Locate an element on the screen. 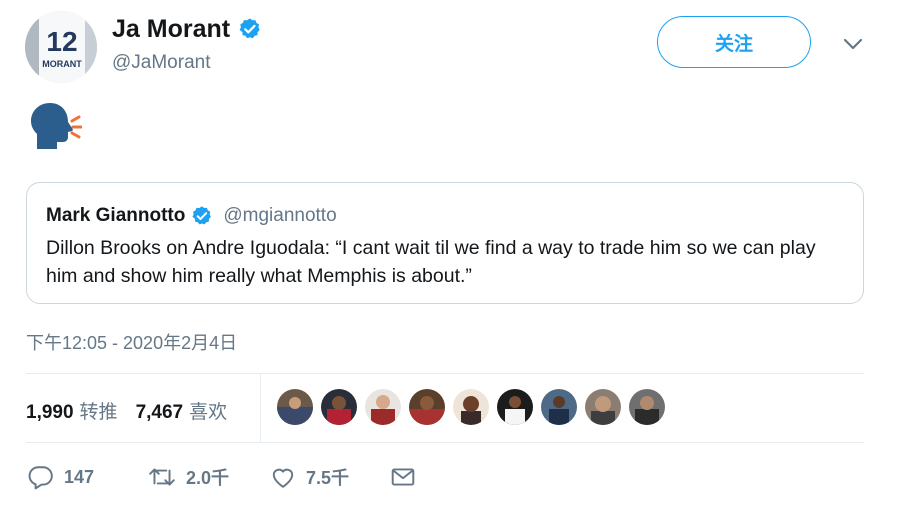 This screenshot has width=915, height=524. tweet-actions: 147 2.0千 7.5千 is located at coordinates (222, 477).